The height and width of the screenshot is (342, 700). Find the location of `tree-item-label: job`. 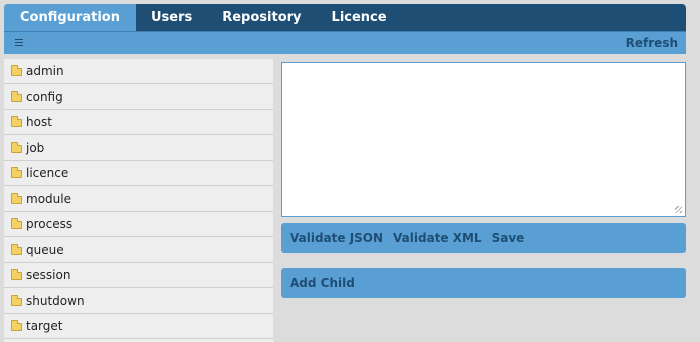

tree-item-label: job is located at coordinates (35, 147).